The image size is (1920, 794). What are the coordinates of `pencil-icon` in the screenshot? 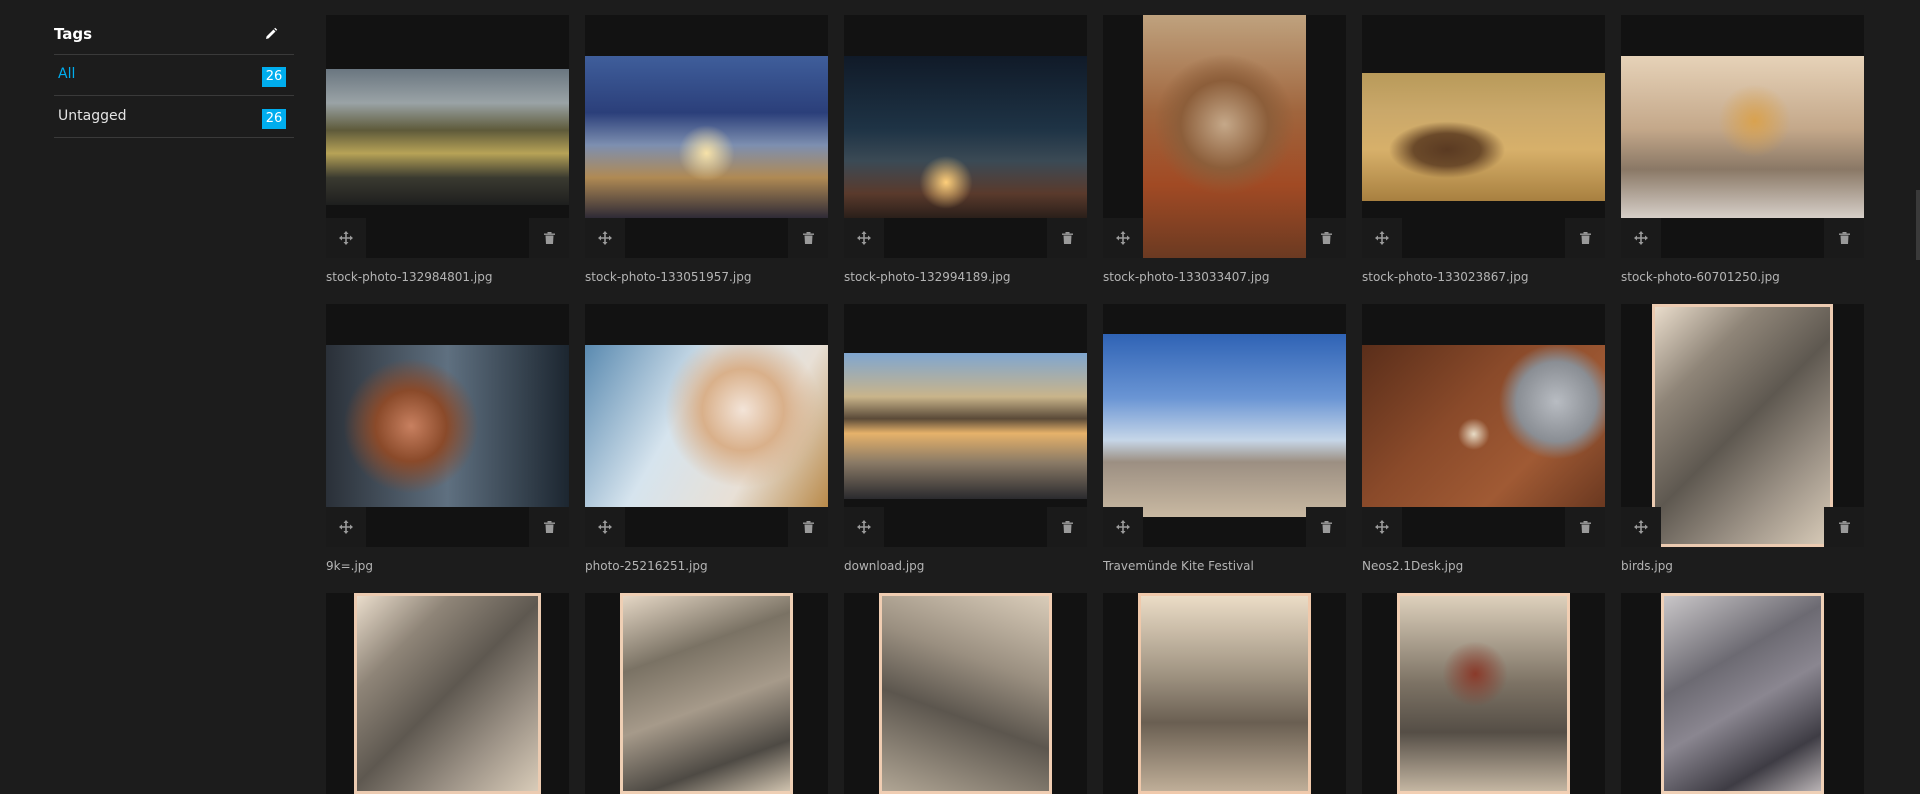 It's located at (272, 33).